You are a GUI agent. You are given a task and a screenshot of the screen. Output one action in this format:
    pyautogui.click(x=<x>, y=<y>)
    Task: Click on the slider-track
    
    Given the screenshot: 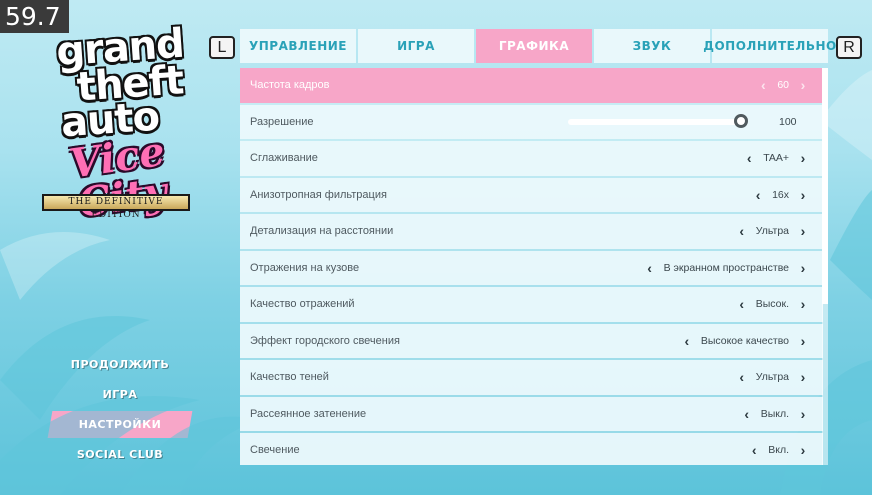 What is the action you would take?
    pyautogui.click(x=658, y=120)
    